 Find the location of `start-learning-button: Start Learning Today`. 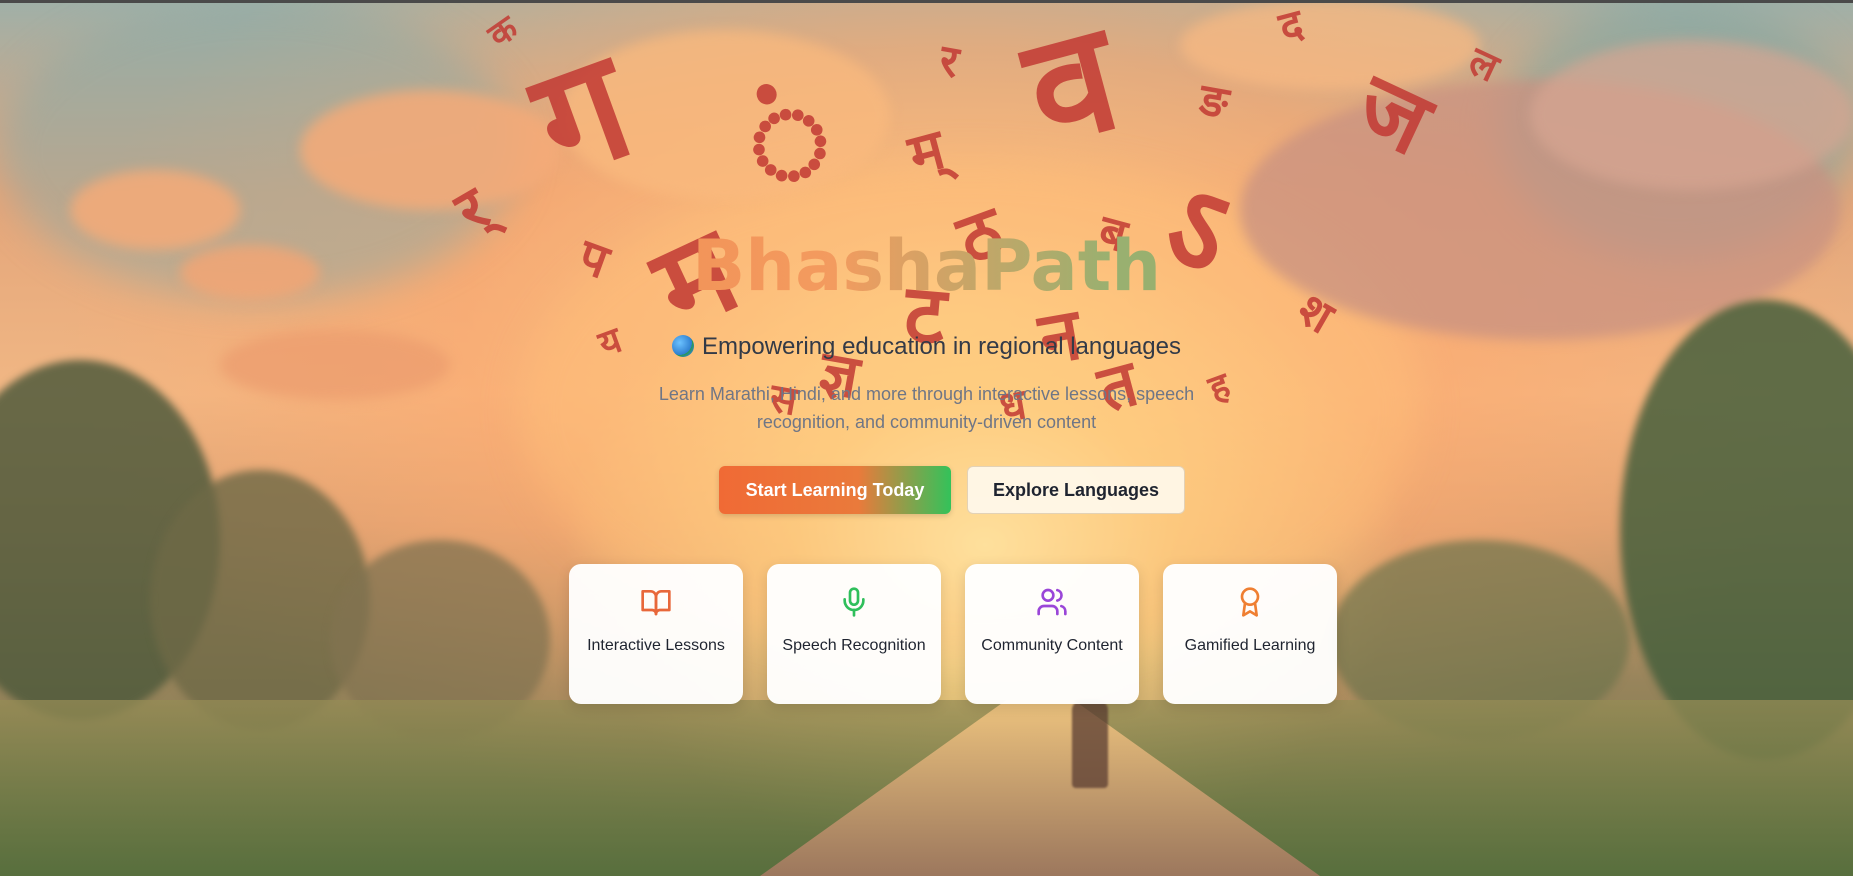

start-learning-button: Start Learning Today is located at coordinates (835, 490).